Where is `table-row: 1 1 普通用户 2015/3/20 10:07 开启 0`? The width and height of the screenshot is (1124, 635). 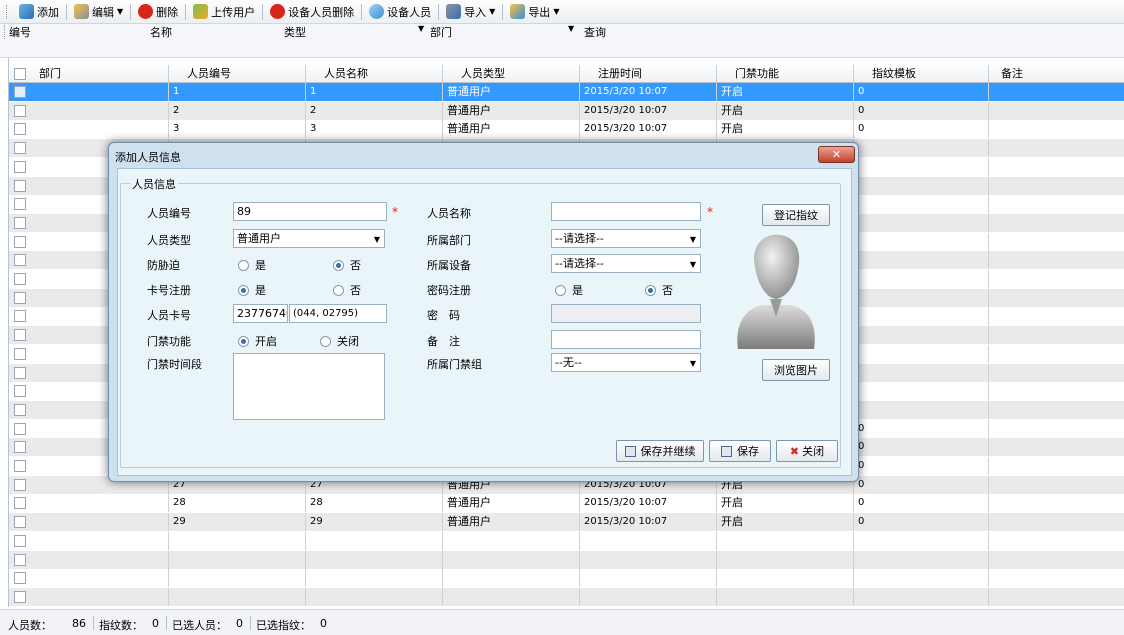 table-row: 1 1 普通用户 2015/3/20 10:07 开启 0 is located at coordinates (566, 92).